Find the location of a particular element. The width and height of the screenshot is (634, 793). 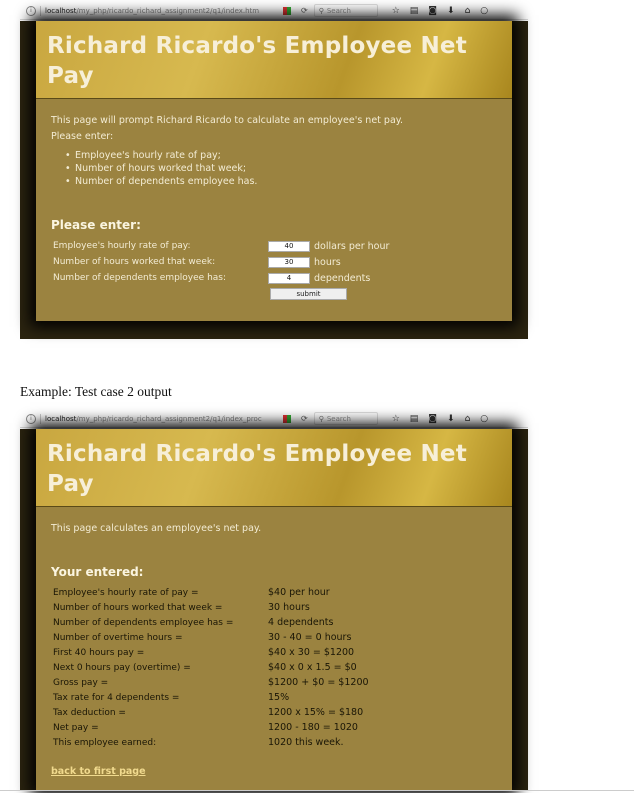

list-item: Number of dependents employee has. is located at coordinates (281, 181).